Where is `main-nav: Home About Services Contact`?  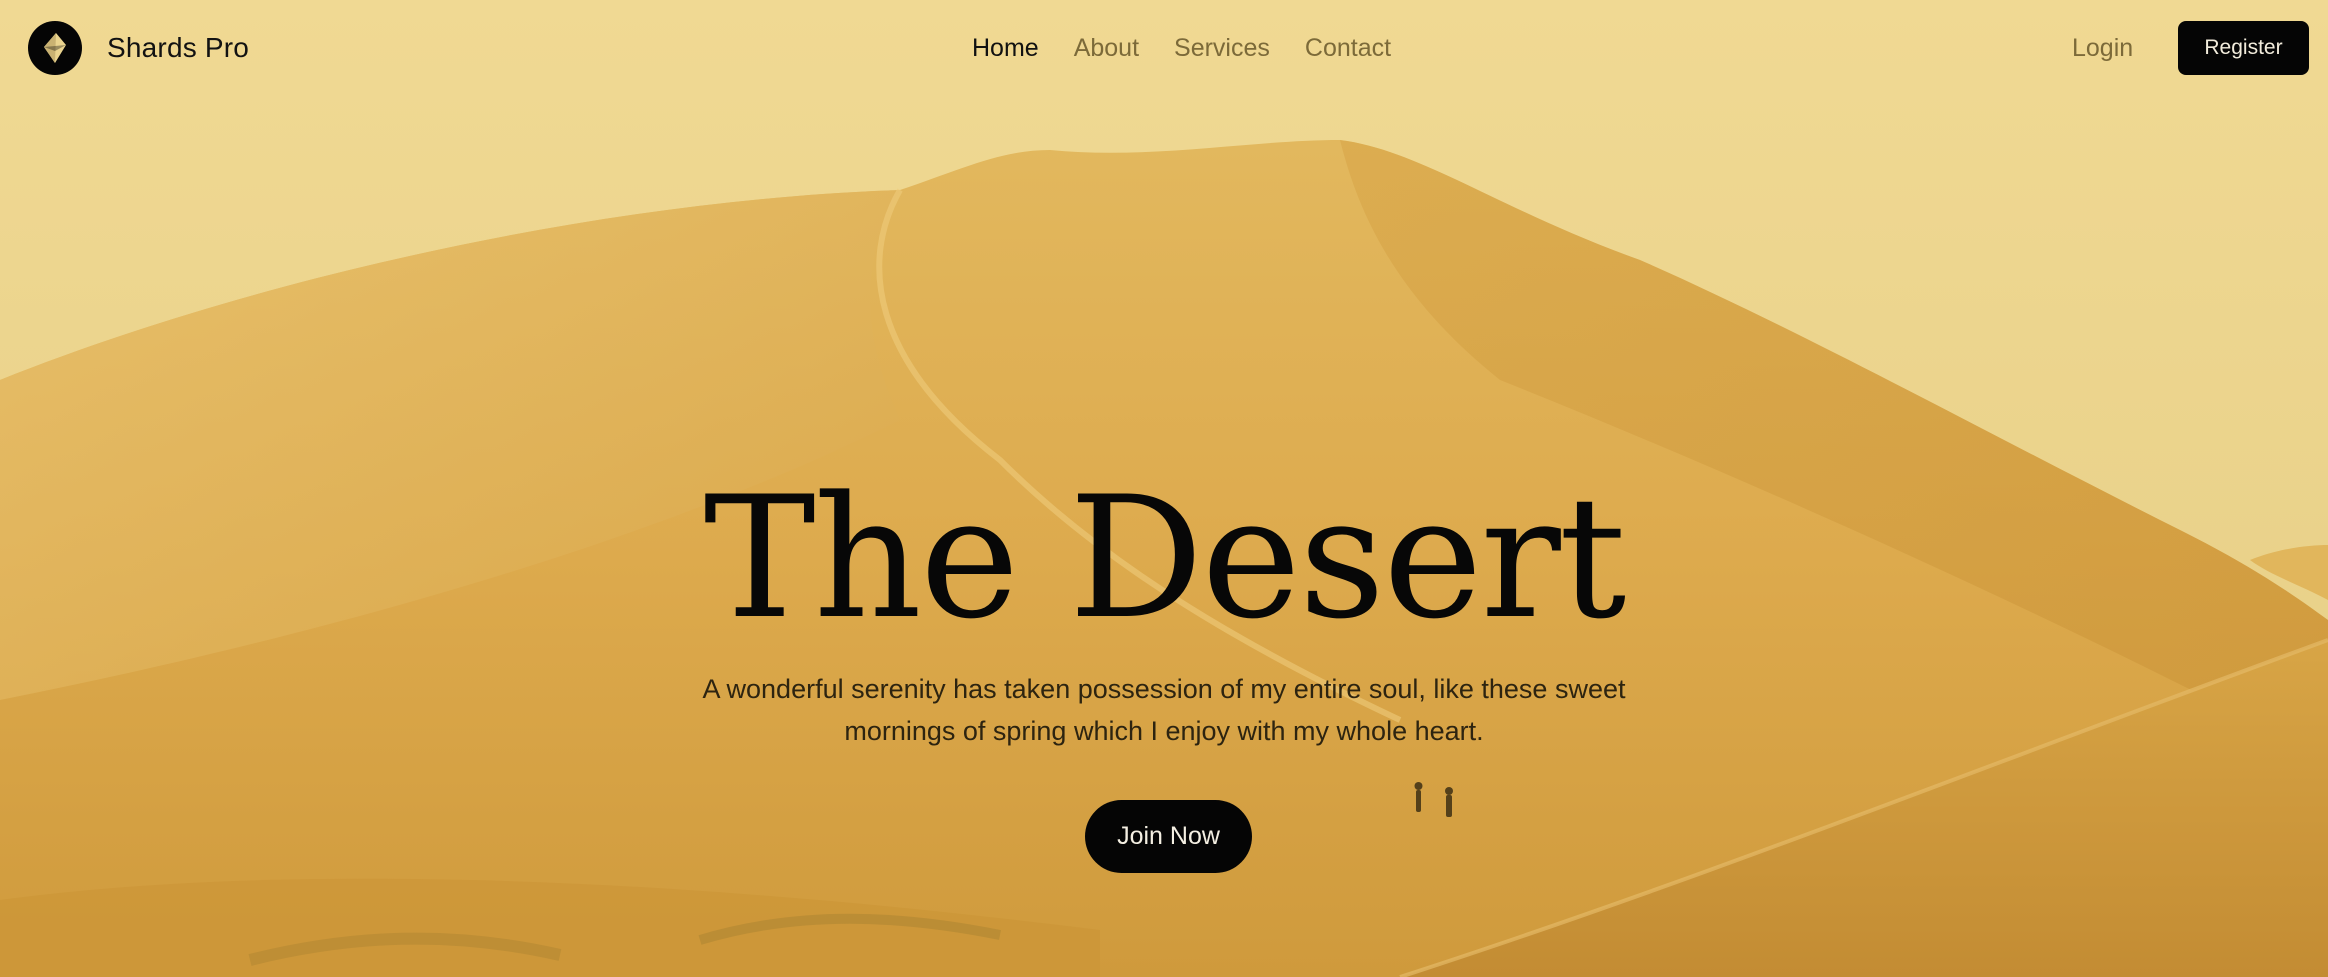
main-nav: Home About Services Contact is located at coordinates (1181, 48).